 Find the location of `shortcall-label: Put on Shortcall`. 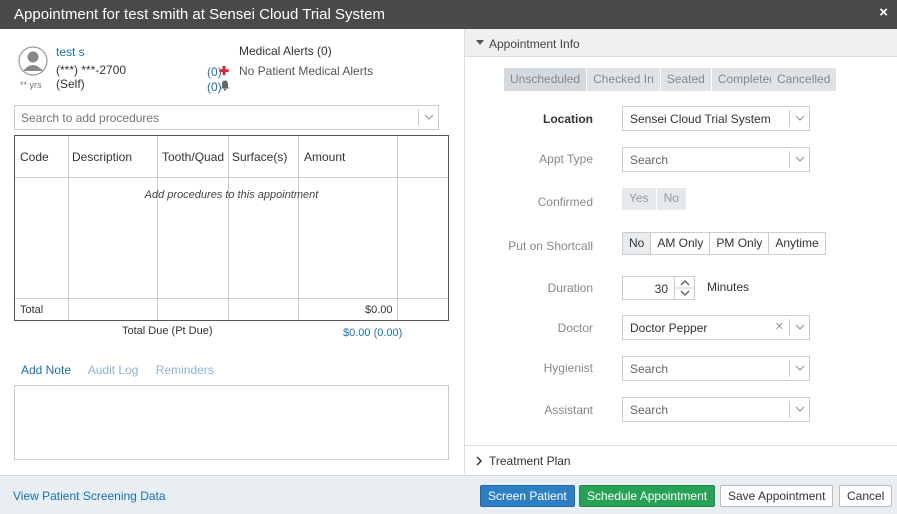

shortcall-label: Put on Shortcall is located at coordinates (550, 246).